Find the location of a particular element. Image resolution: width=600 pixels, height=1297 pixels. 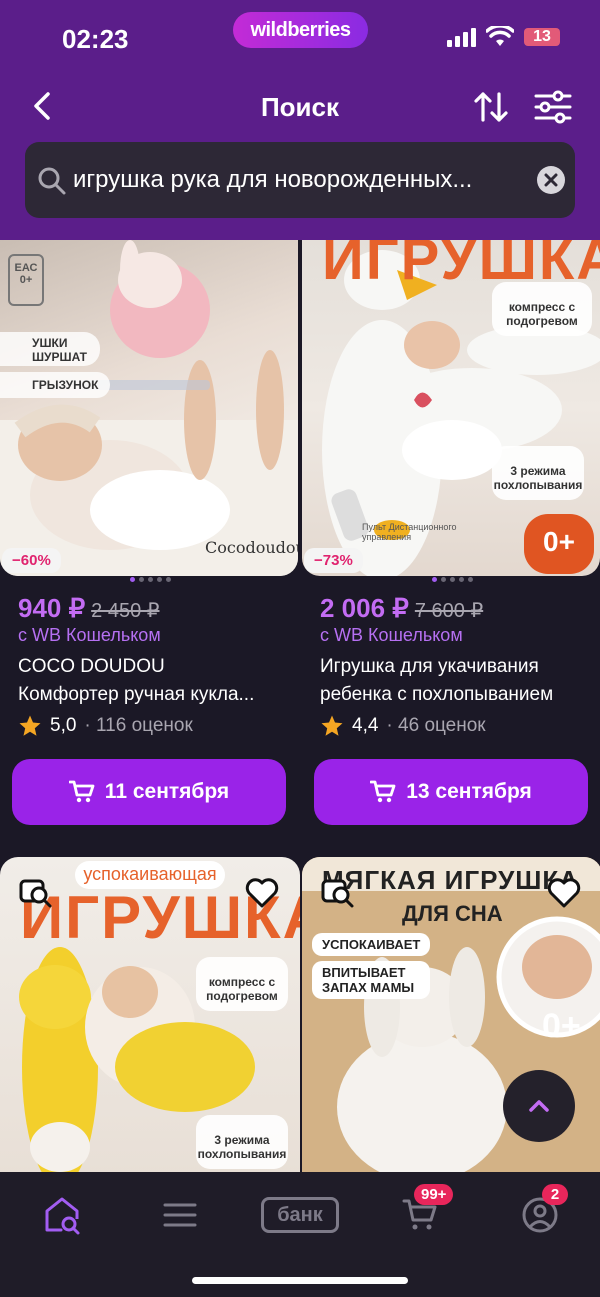

brand-logo: wildberries is located at coordinates (300, 30).